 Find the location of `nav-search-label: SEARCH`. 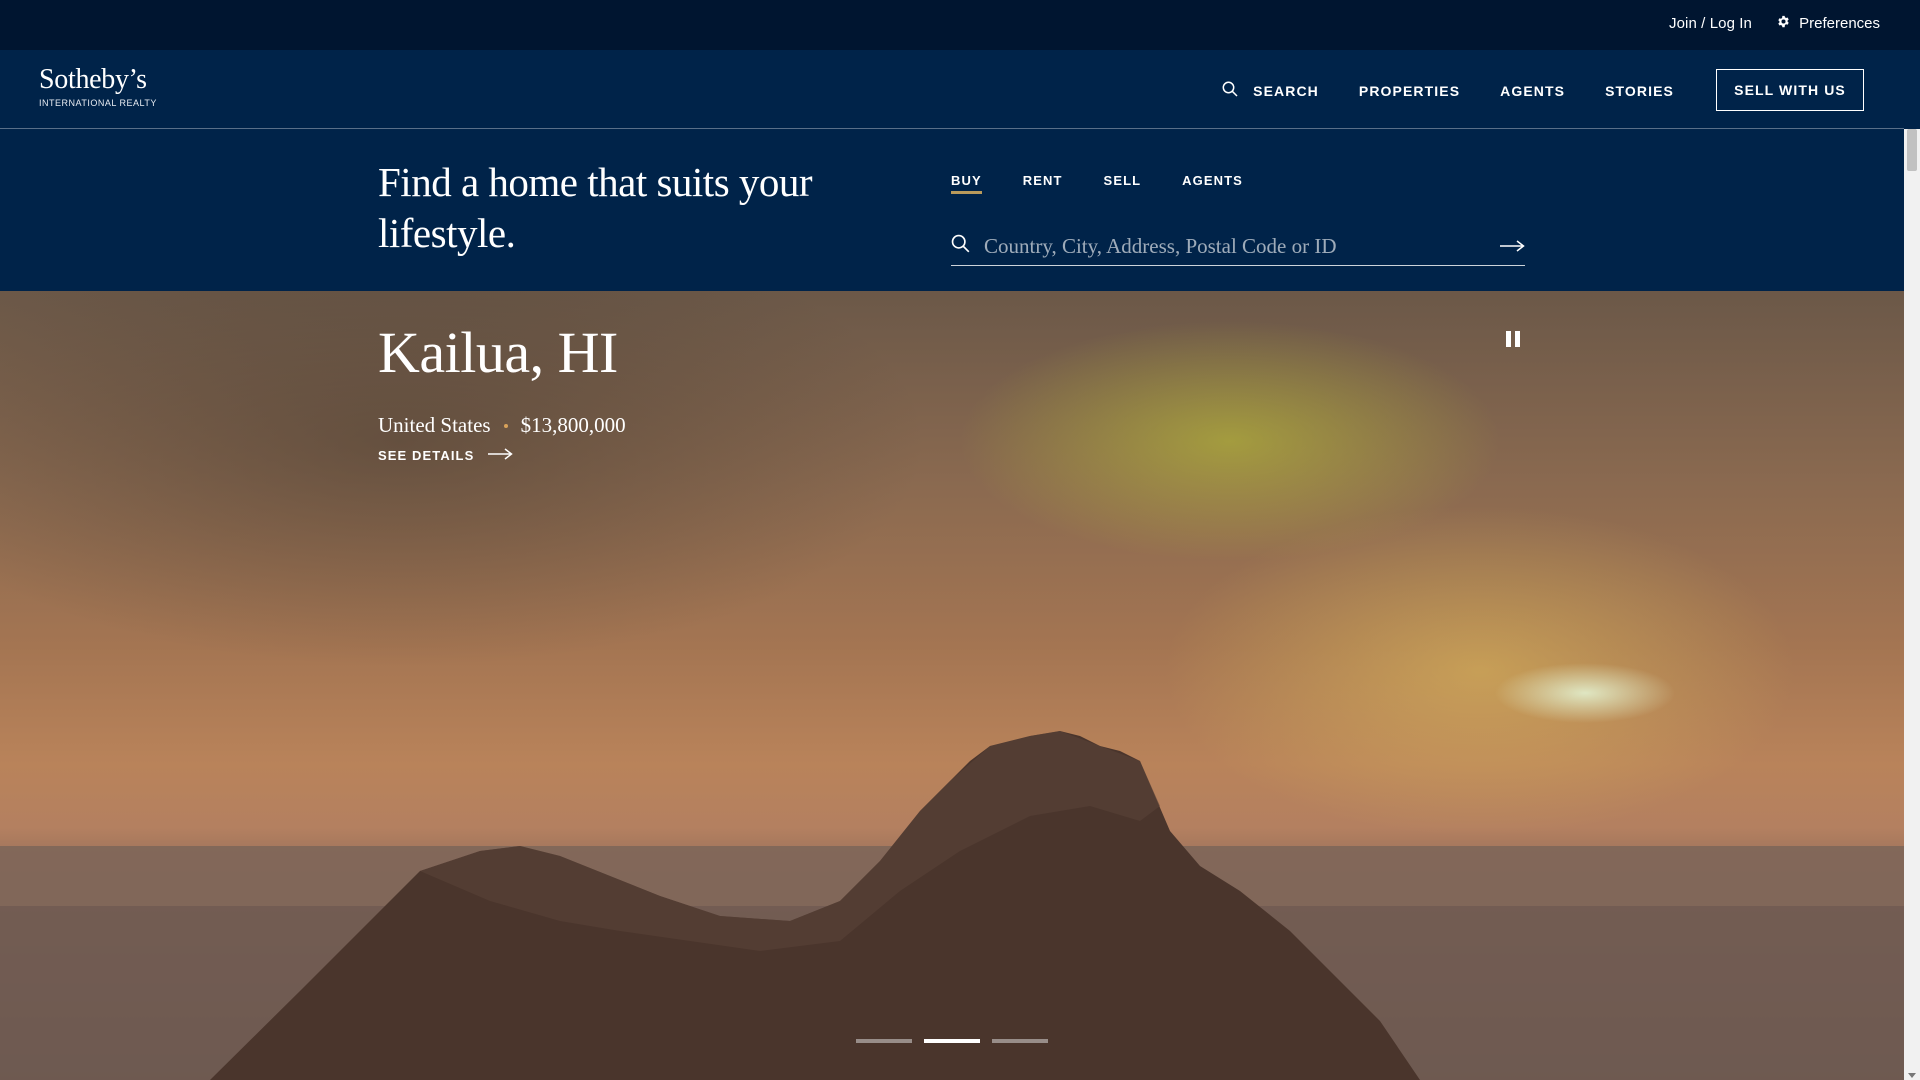

nav-search-label: SEARCH is located at coordinates (1286, 90).